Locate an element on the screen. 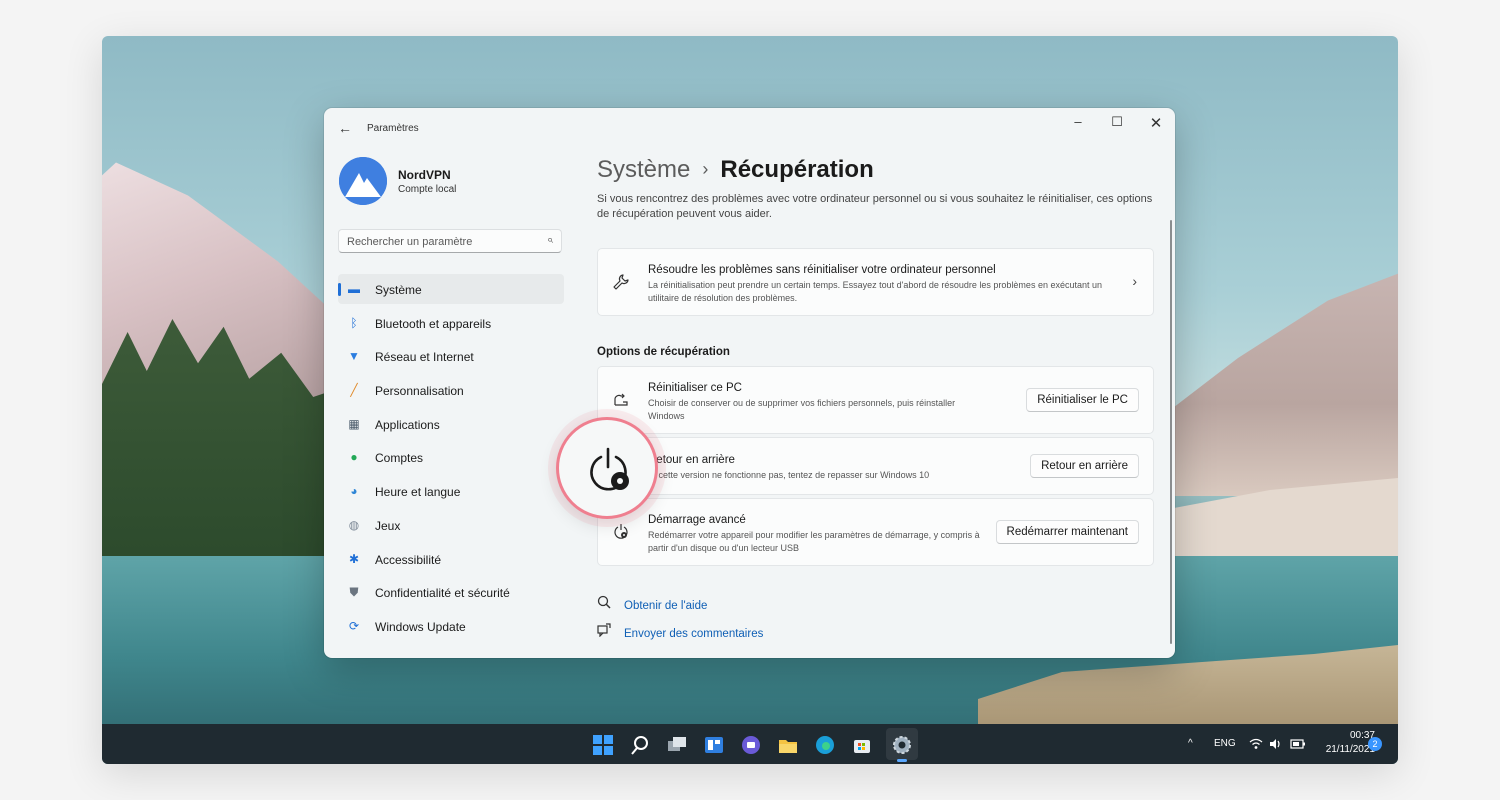  profile-account-type: Compte local is located at coordinates (427, 189).